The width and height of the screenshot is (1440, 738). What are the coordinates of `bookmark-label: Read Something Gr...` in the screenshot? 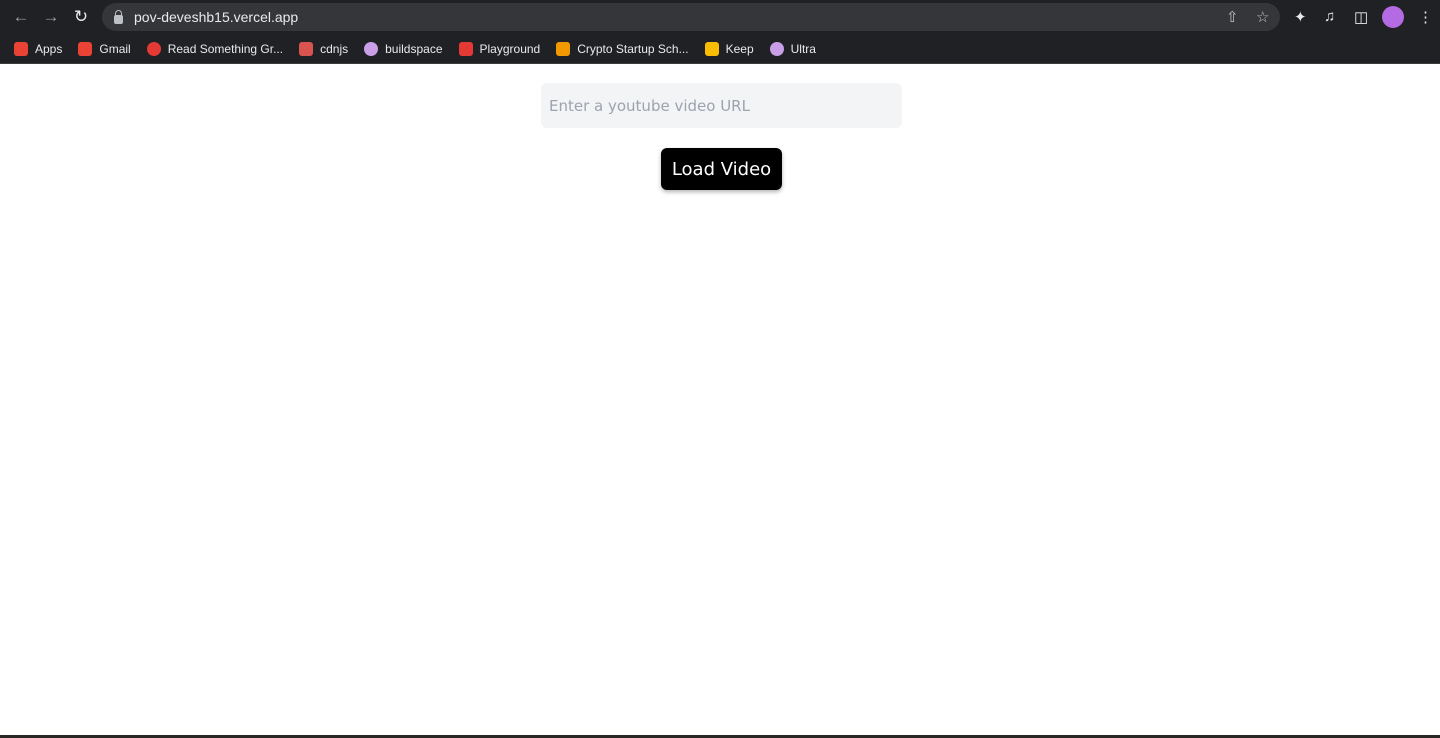 It's located at (225, 48).